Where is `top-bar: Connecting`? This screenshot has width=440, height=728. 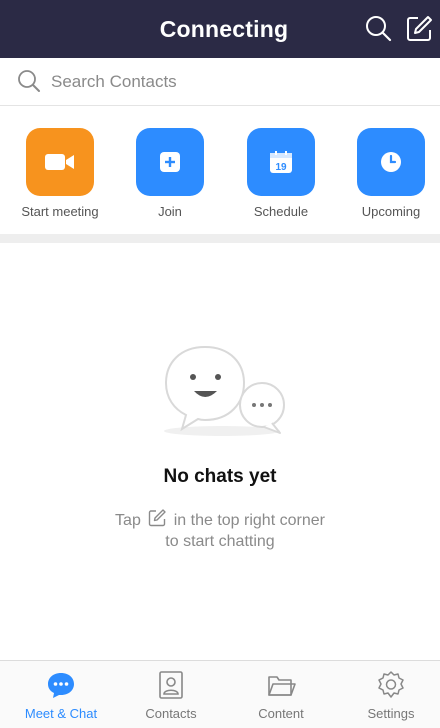 top-bar: Connecting is located at coordinates (220, 29).